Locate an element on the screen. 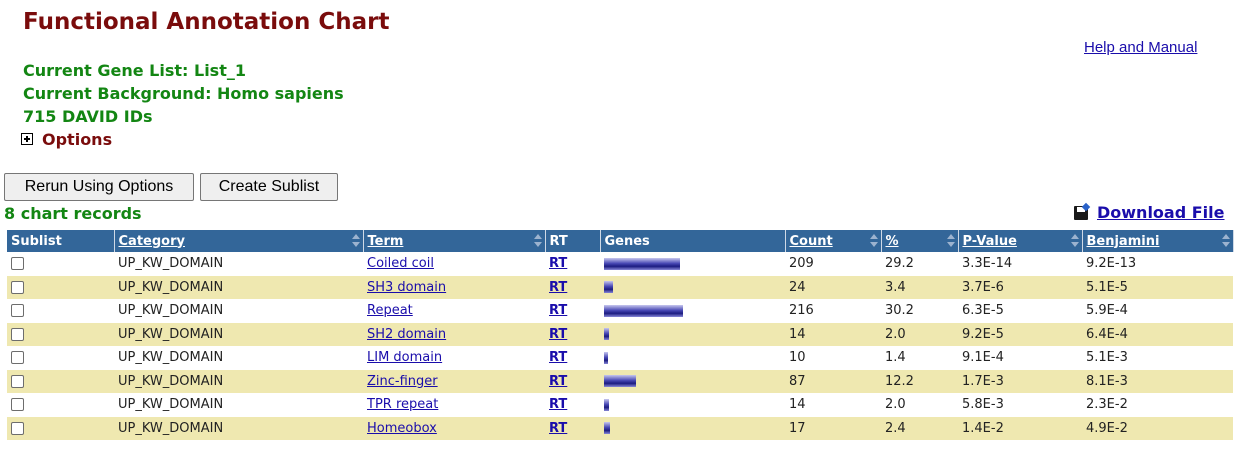 This screenshot has width=1242, height=459. term-link: SH2 domain is located at coordinates (406, 334).